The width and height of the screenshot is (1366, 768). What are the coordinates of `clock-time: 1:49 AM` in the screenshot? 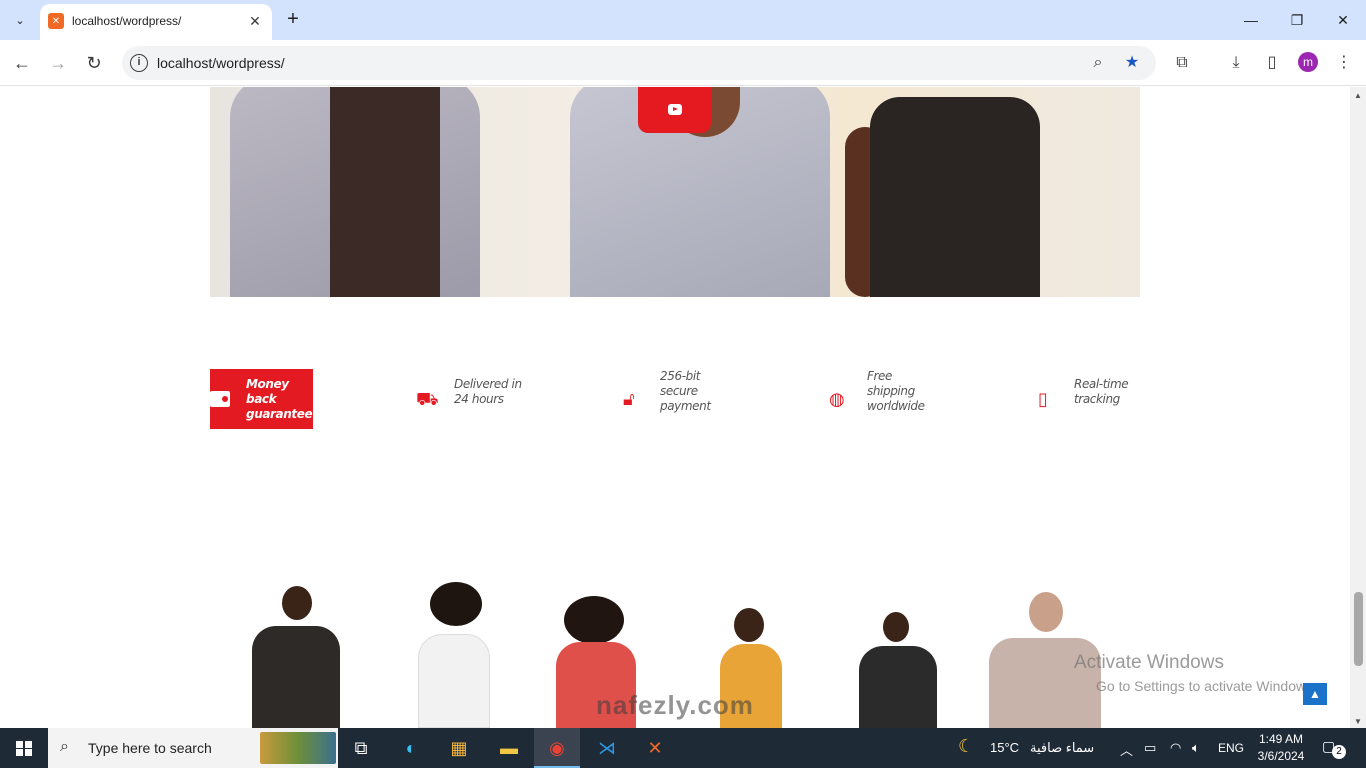 It's located at (1281, 739).